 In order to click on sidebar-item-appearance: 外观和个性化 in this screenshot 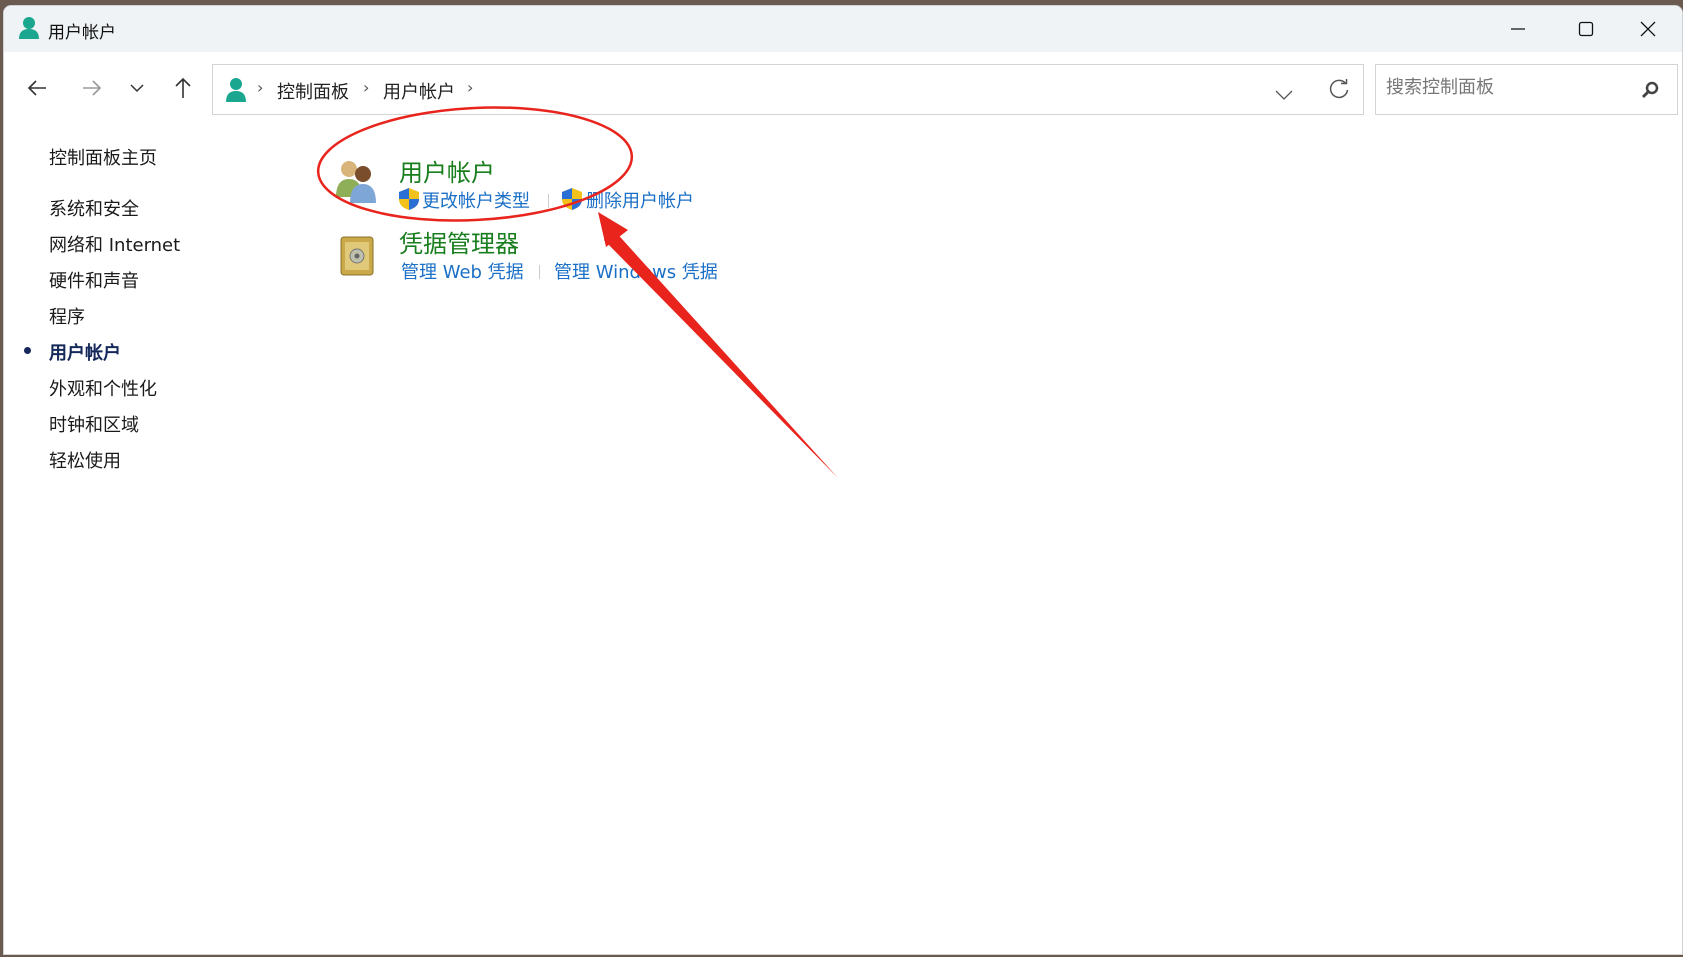, I will do `click(103, 388)`.